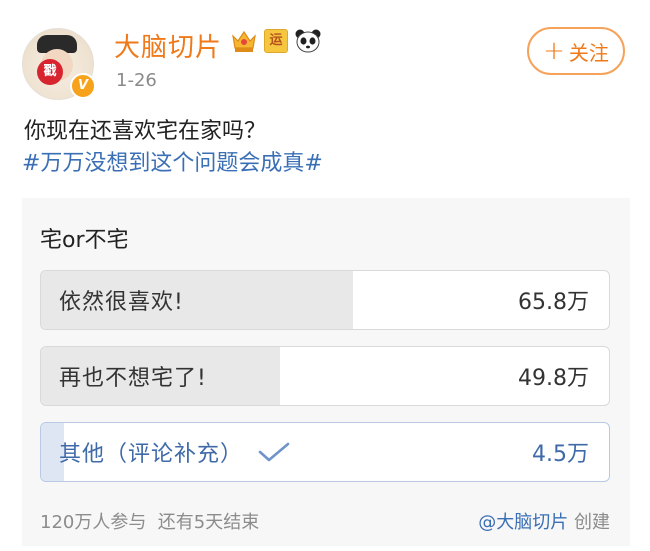 The image size is (650, 551). I want to click on plus-icon: +, so click(554, 51).